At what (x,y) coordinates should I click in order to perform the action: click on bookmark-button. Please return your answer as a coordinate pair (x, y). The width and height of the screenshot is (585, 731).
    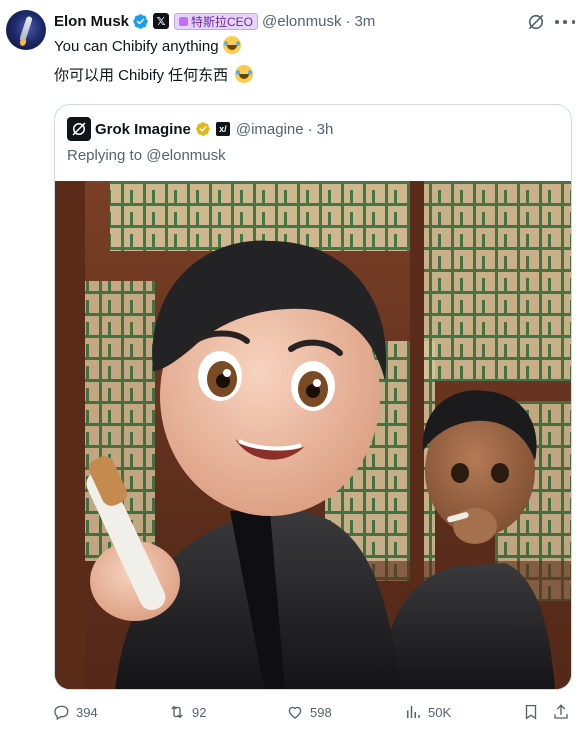
    Looking at the image, I should click on (531, 712).